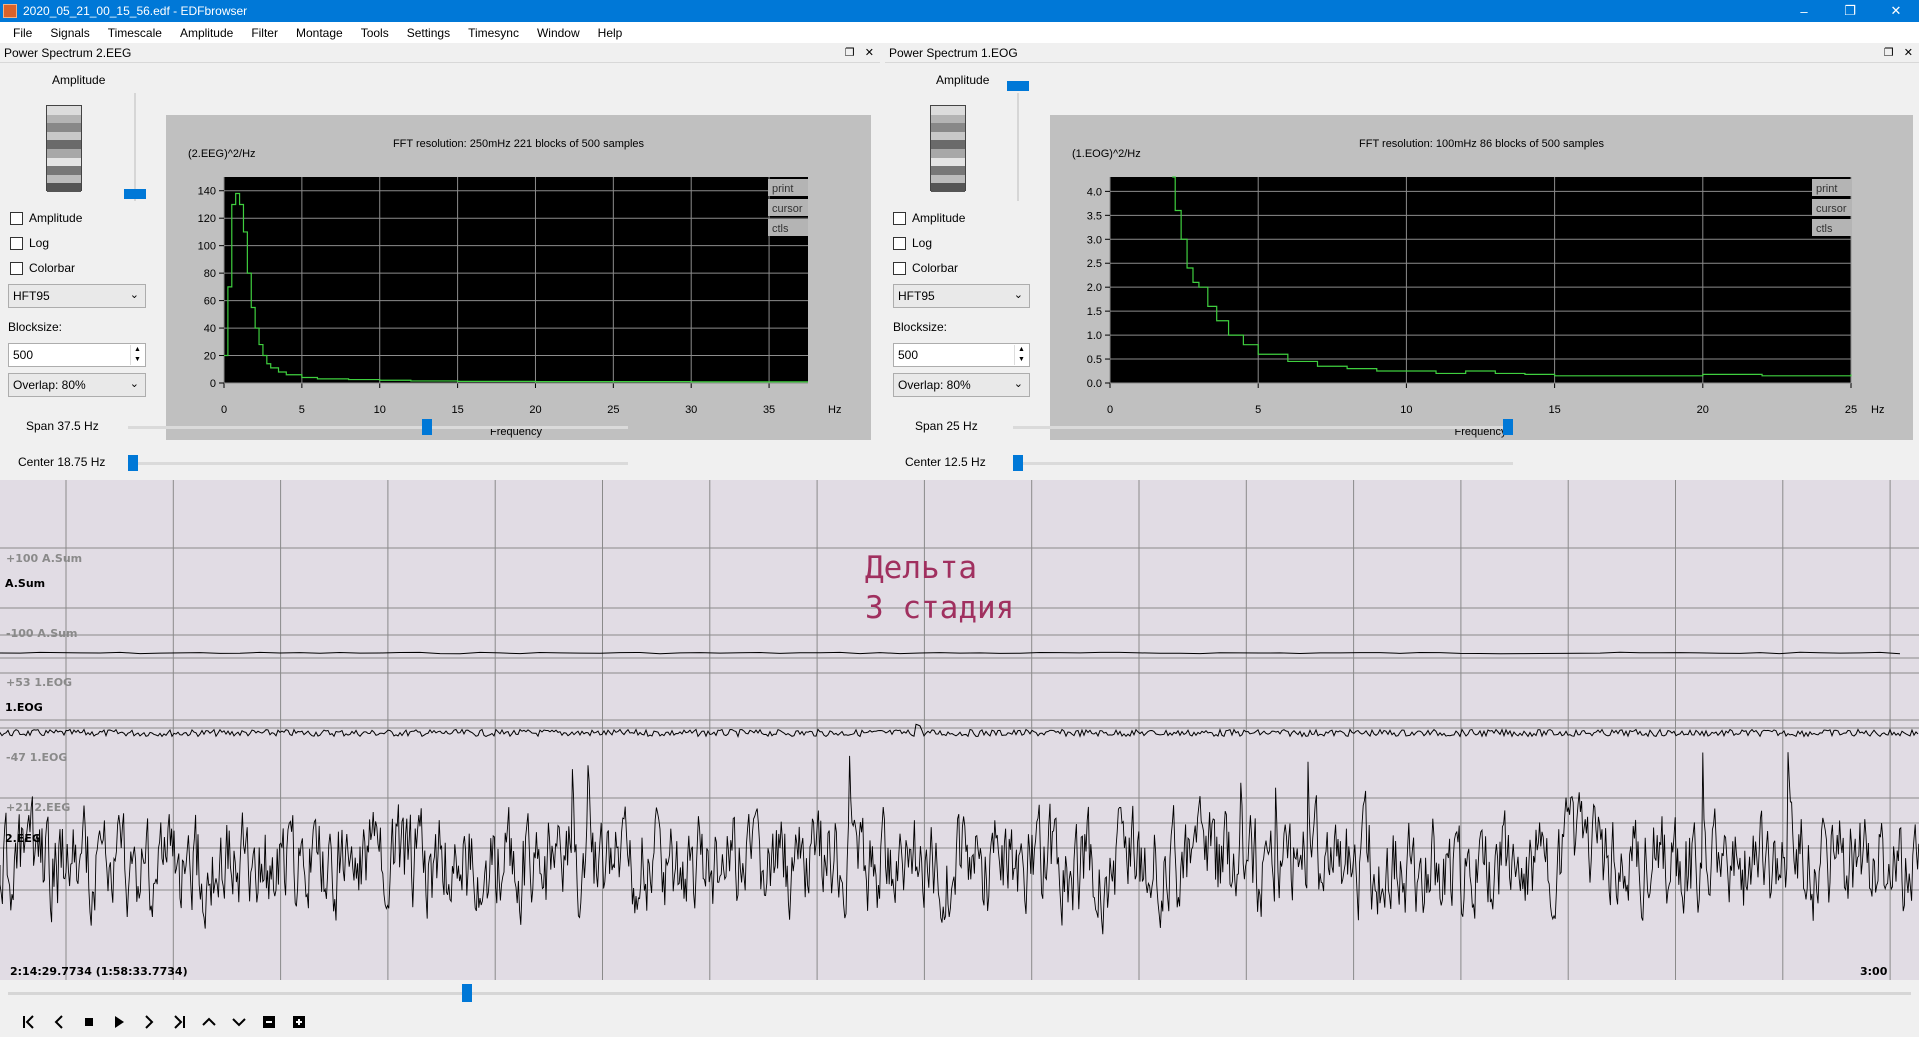 The height and width of the screenshot is (1037, 1919). I want to click on maximize-button: ❐, so click(1850, 11).